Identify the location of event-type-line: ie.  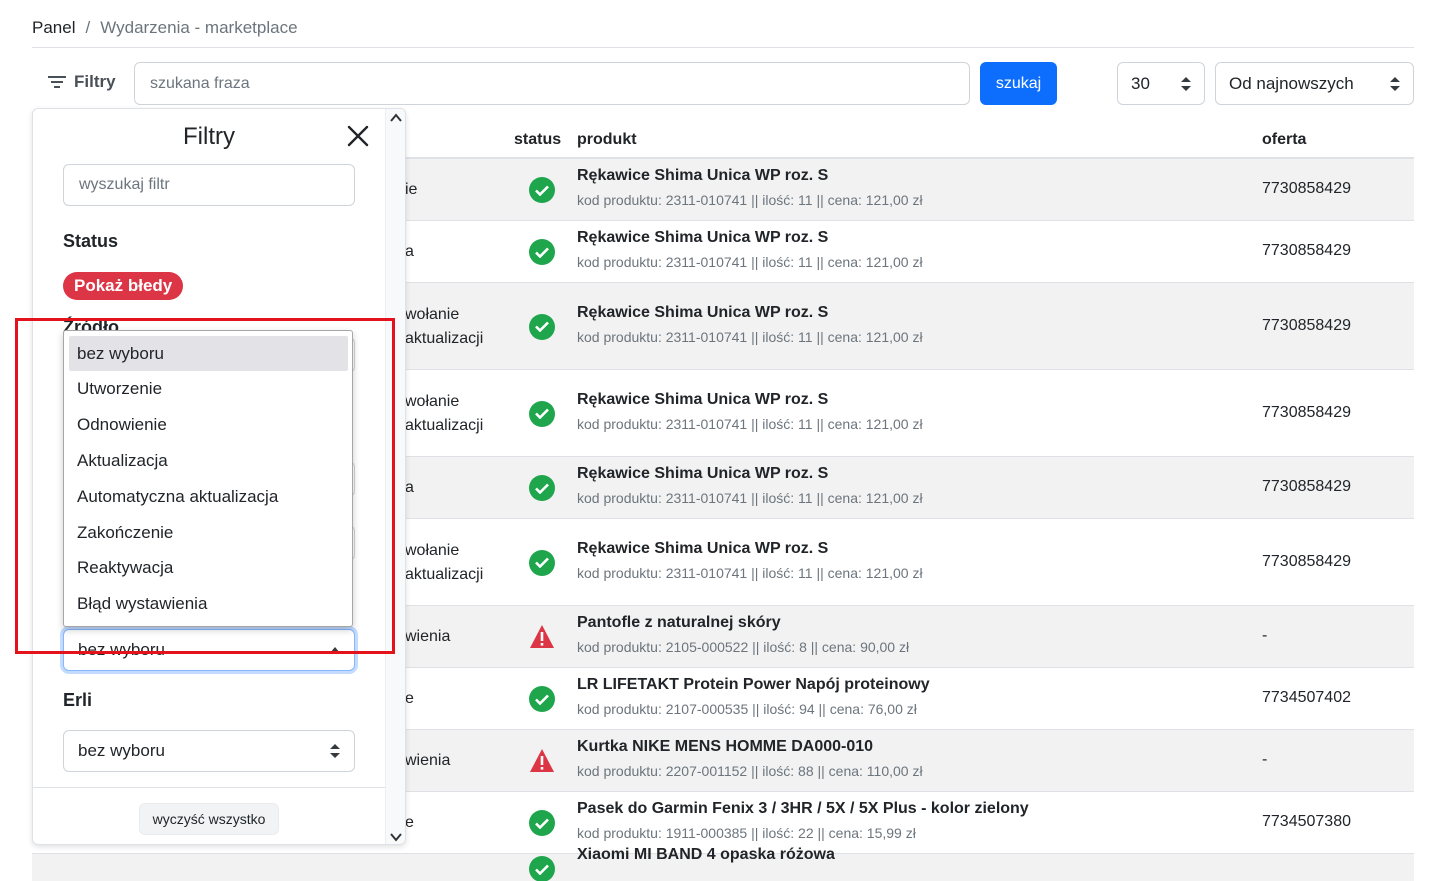
(411, 189).